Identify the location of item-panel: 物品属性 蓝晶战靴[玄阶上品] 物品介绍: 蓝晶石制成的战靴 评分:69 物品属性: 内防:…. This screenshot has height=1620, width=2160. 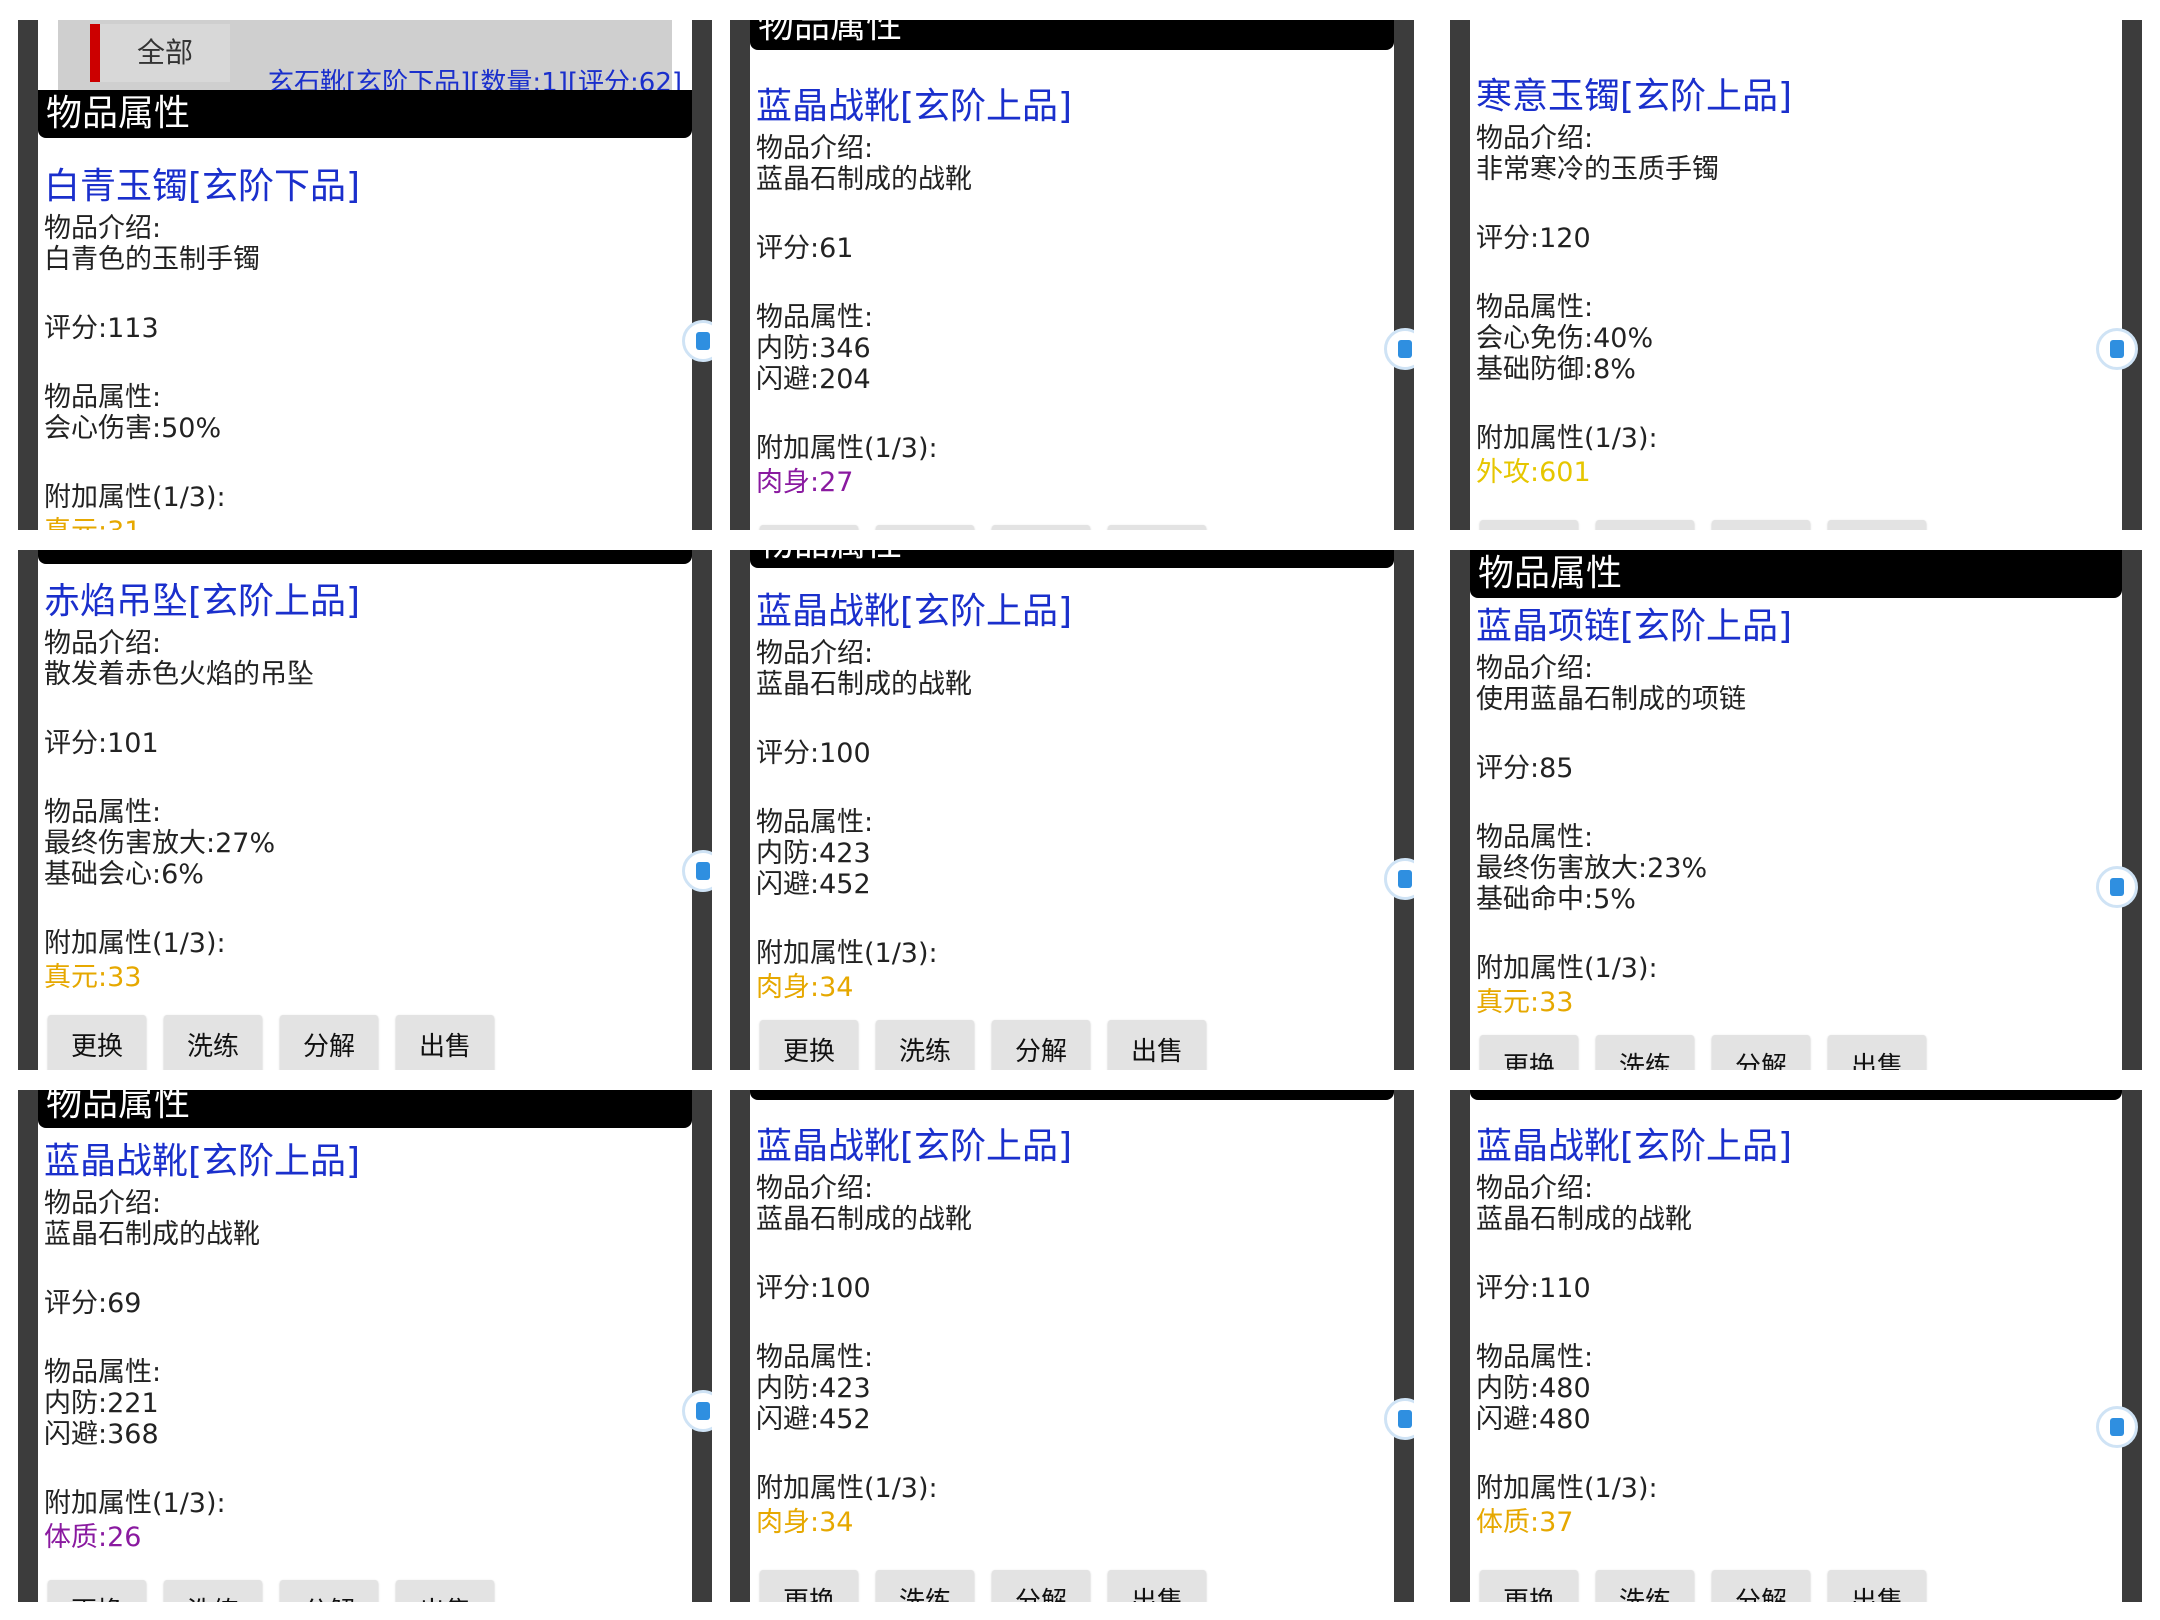
(365, 1346).